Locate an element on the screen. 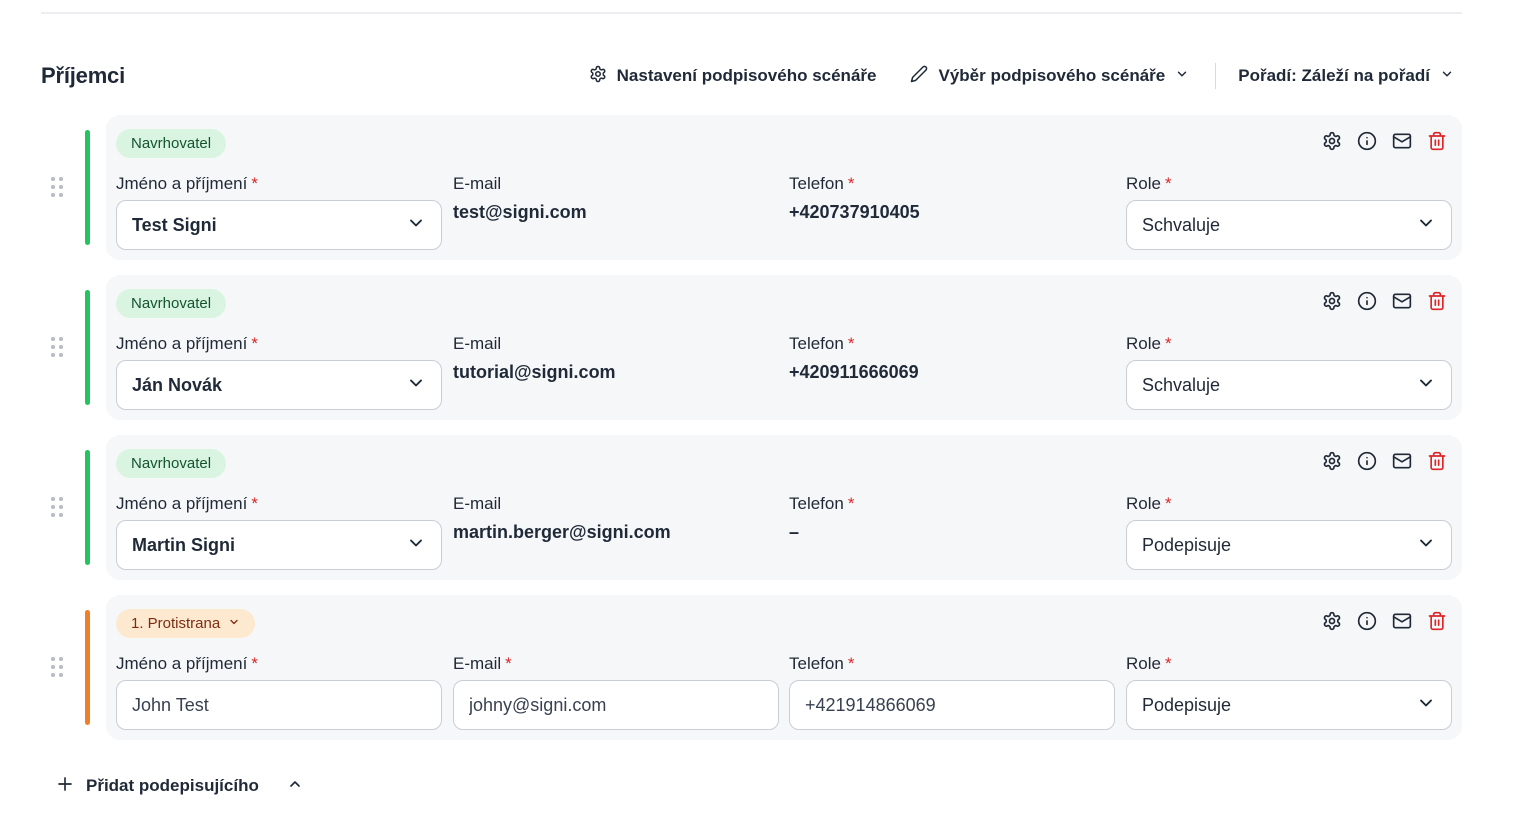 The height and width of the screenshot is (830, 1525). name-select: Test Signi is located at coordinates (279, 225).